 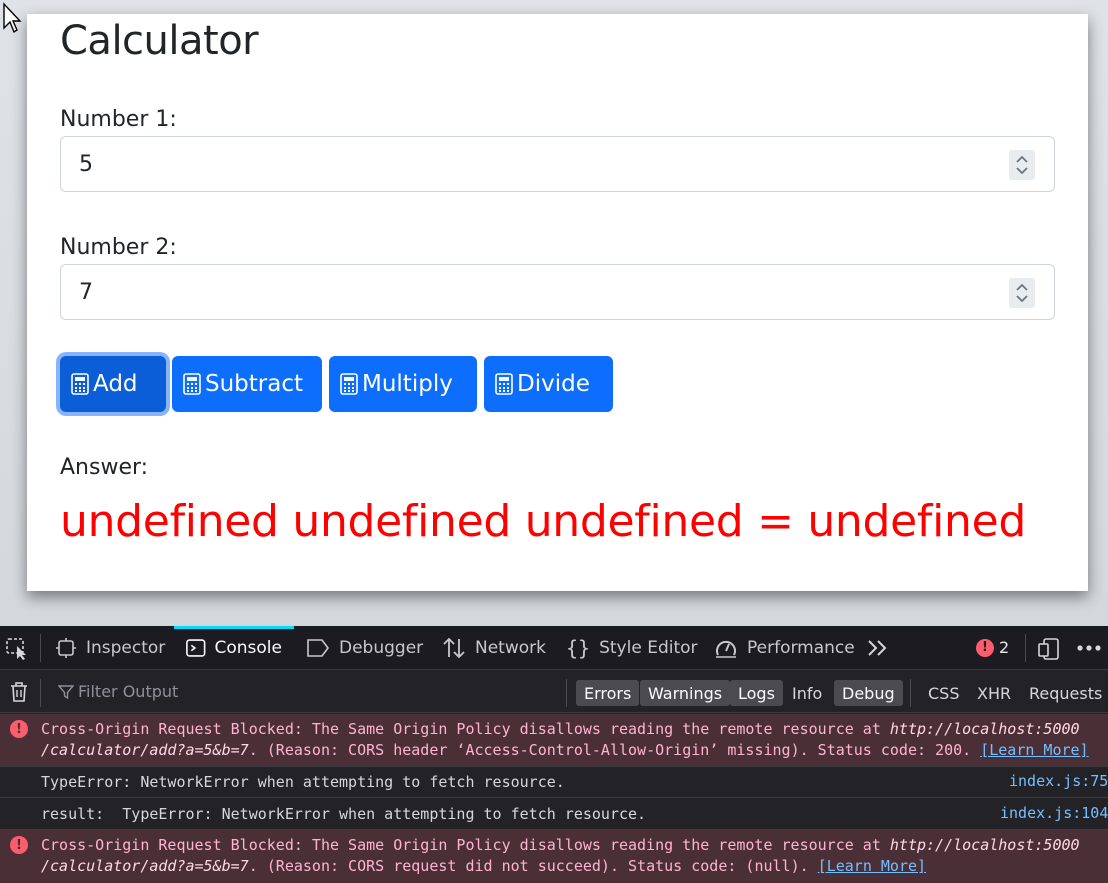 I want to click on tab-network-label: Network, so click(x=510, y=648).